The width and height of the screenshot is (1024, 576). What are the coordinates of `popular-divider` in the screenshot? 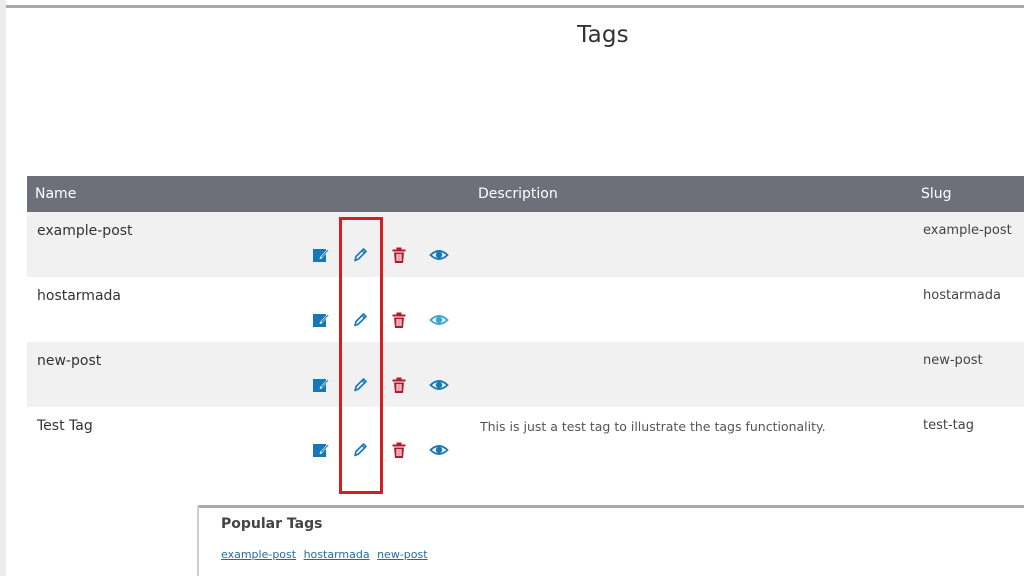 It's located at (611, 506).